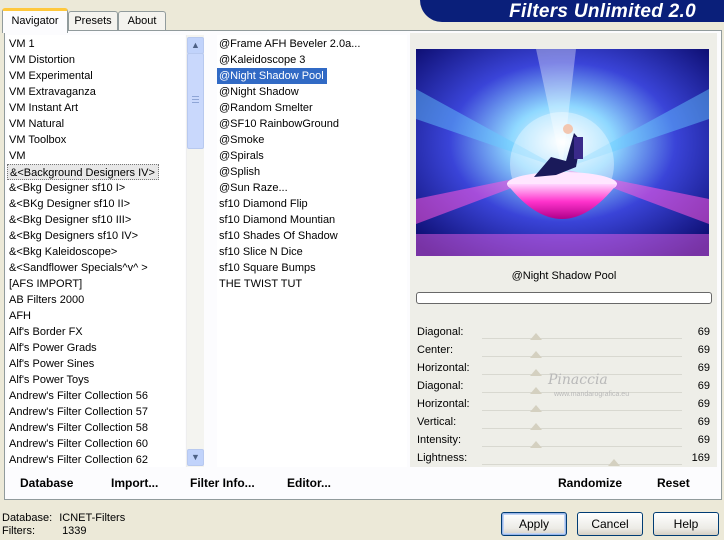  What do you see at coordinates (96, 44) in the screenshot?
I see `category-item: VM 1` at bounding box center [96, 44].